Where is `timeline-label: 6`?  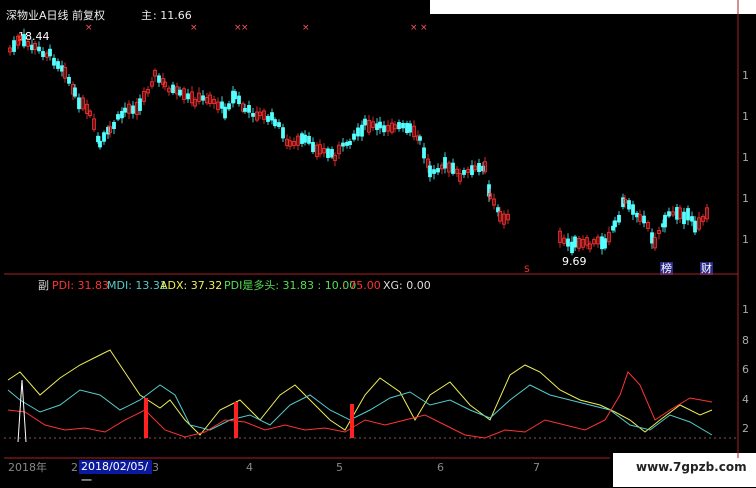 timeline-label: 6 is located at coordinates (440, 467).